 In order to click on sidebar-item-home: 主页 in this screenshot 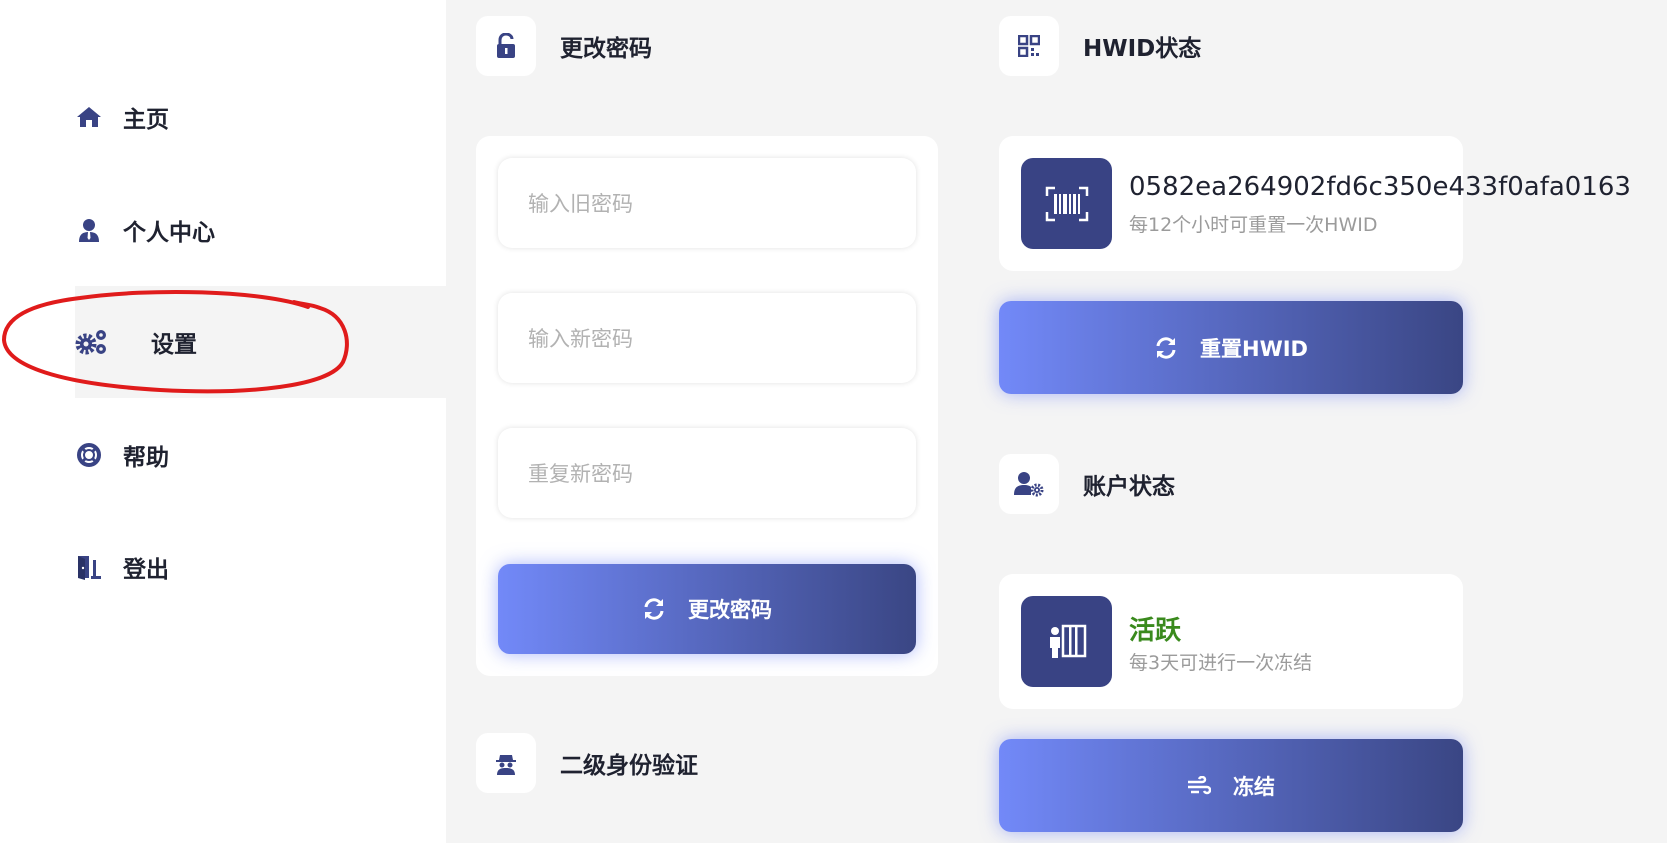, I will do `click(260, 117)`.